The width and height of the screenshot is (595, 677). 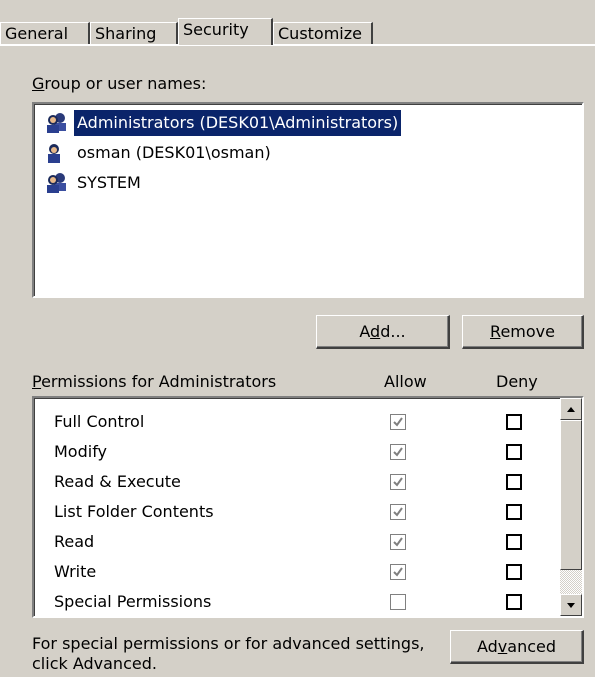 What do you see at coordinates (109, 182) in the screenshot?
I see `user-item-label: SYSTEM` at bounding box center [109, 182].